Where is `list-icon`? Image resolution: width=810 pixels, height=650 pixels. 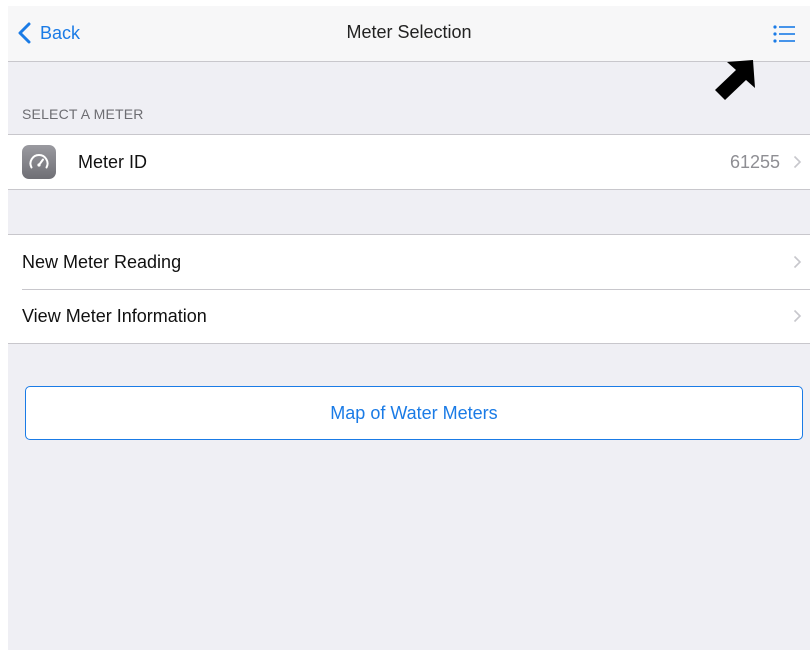
list-icon is located at coordinates (784, 34).